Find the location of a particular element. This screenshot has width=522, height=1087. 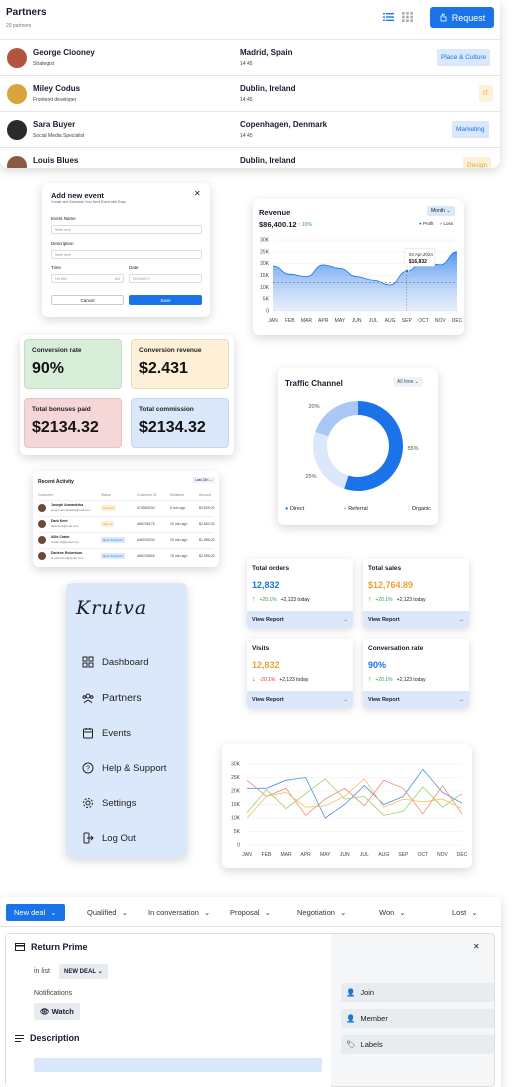

description-input: Write here is located at coordinates (126, 254).